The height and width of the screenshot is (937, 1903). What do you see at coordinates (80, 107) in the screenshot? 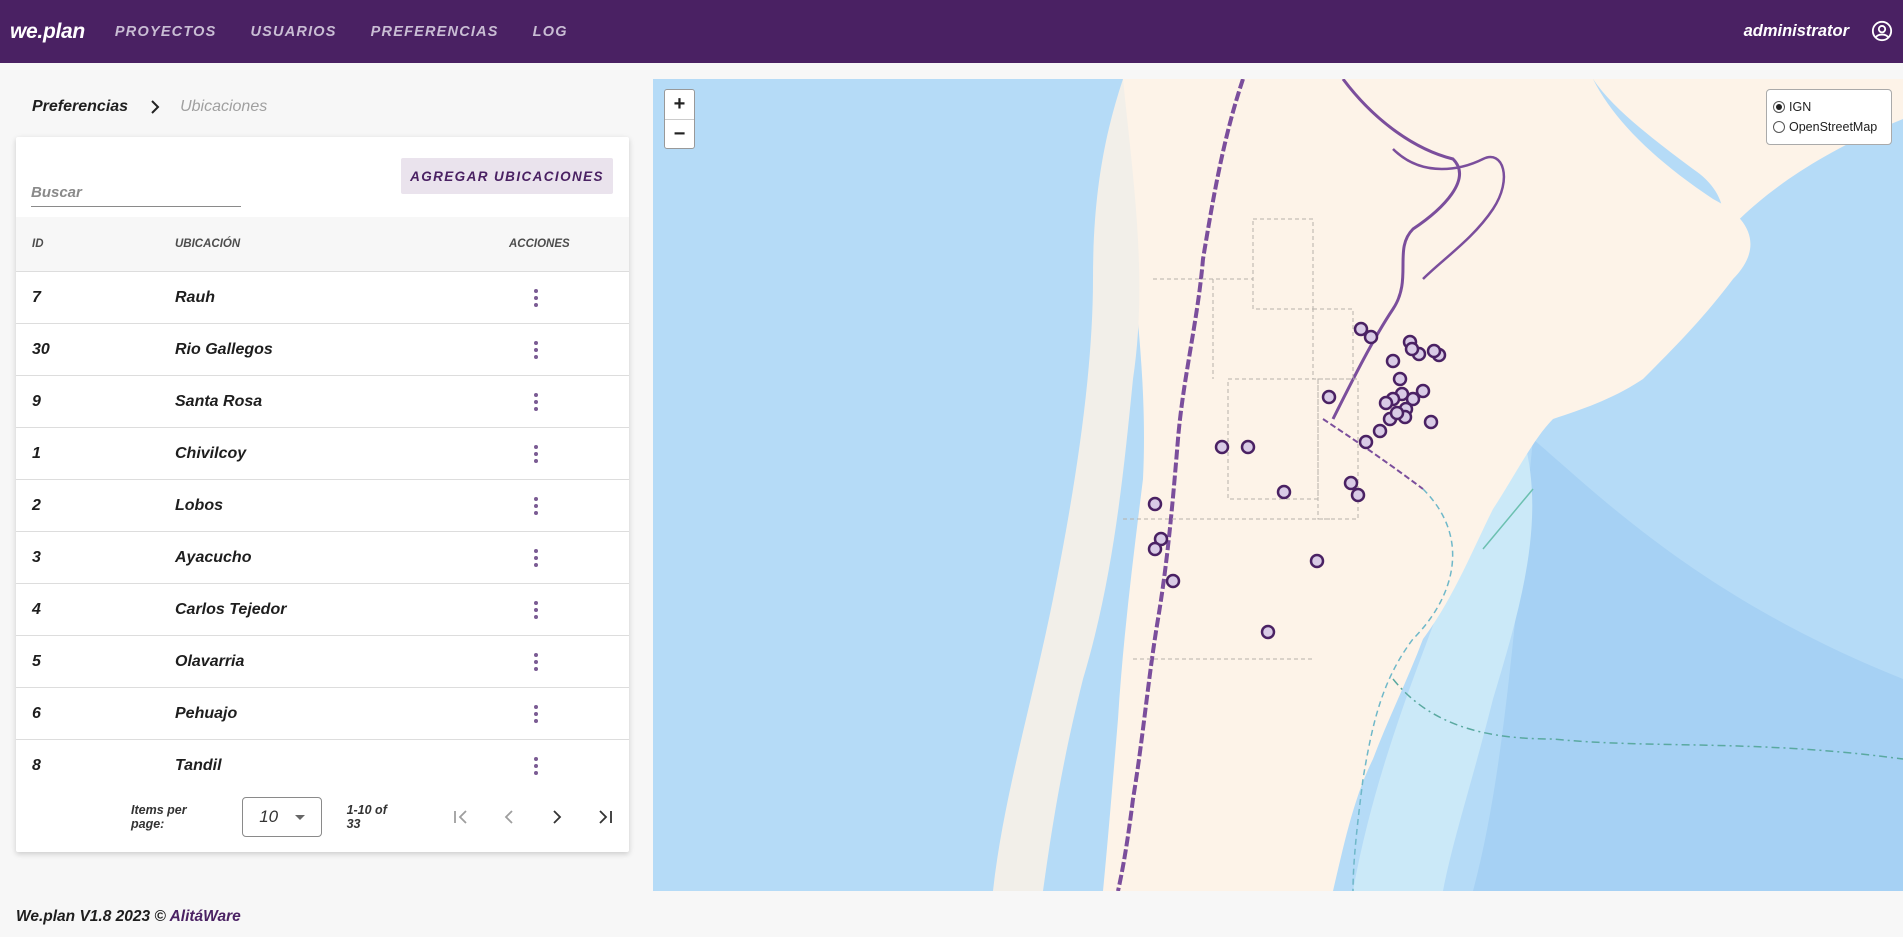
I see `breadcrumb-preferencias: Preferencias` at bounding box center [80, 107].